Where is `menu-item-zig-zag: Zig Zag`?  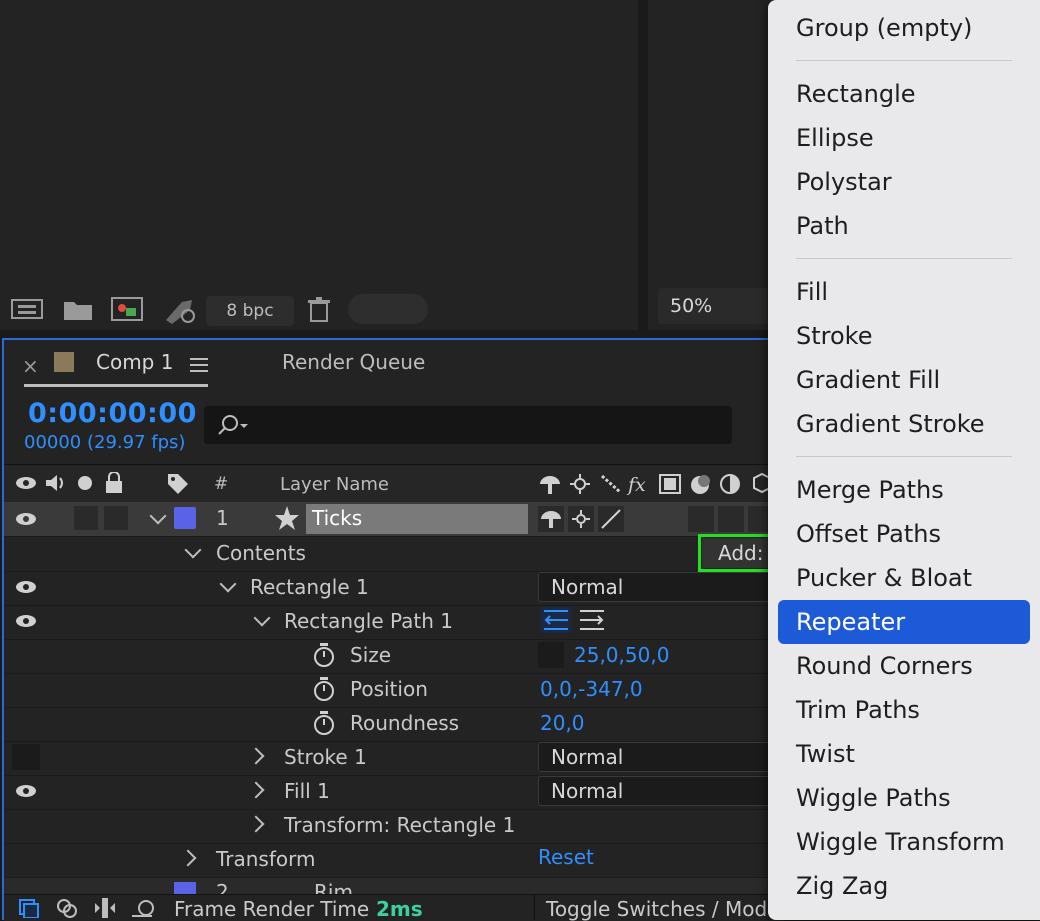 menu-item-zig-zag: Zig Zag is located at coordinates (842, 886).